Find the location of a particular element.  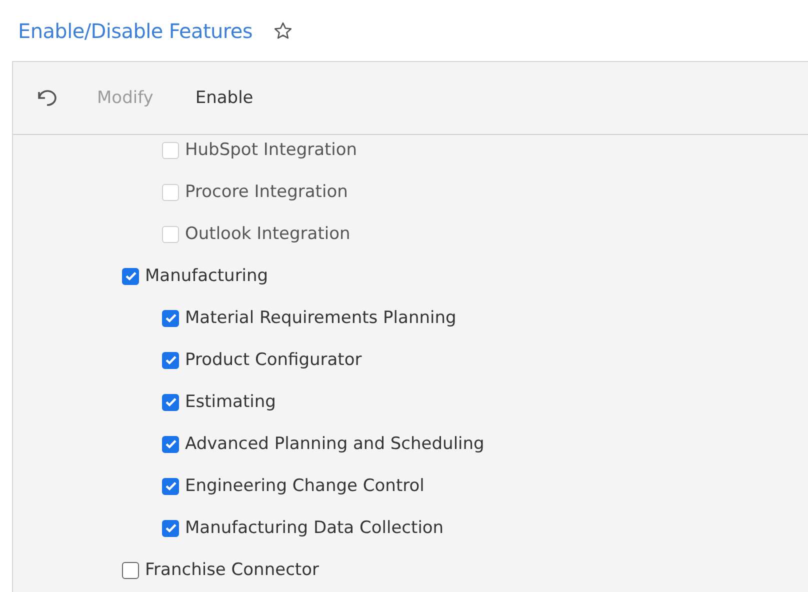

feature-label: Manufacturing is located at coordinates (206, 276).